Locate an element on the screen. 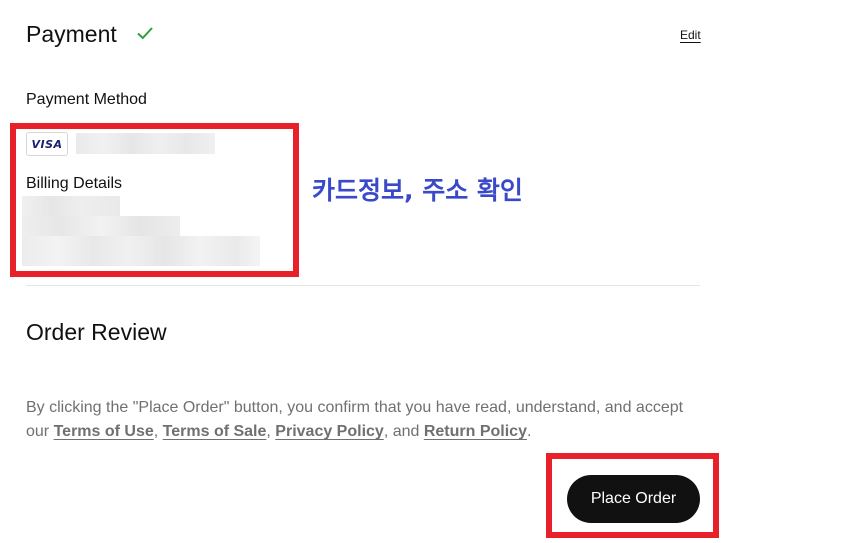 This screenshot has height=543, width=867. payment-details-highlight is located at coordinates (154, 200).